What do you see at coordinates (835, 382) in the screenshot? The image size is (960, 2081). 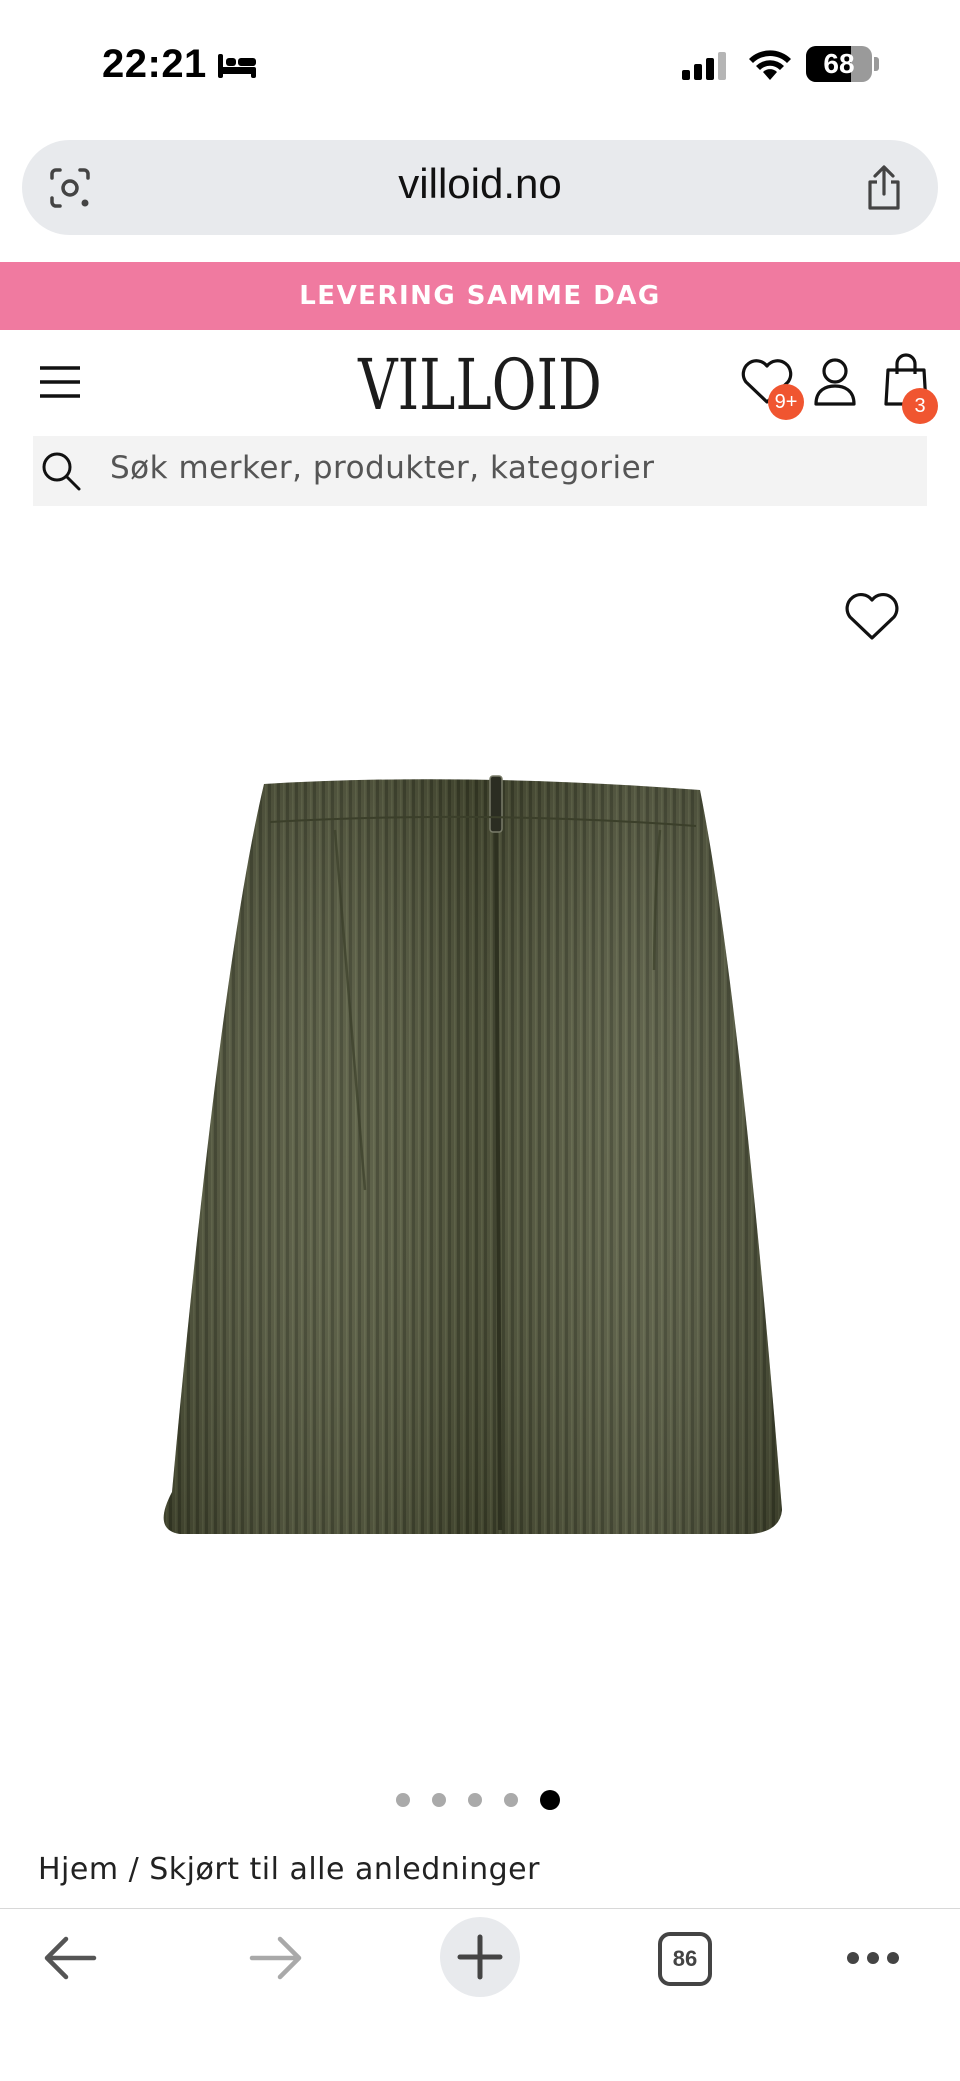 I see `user-icon` at bounding box center [835, 382].